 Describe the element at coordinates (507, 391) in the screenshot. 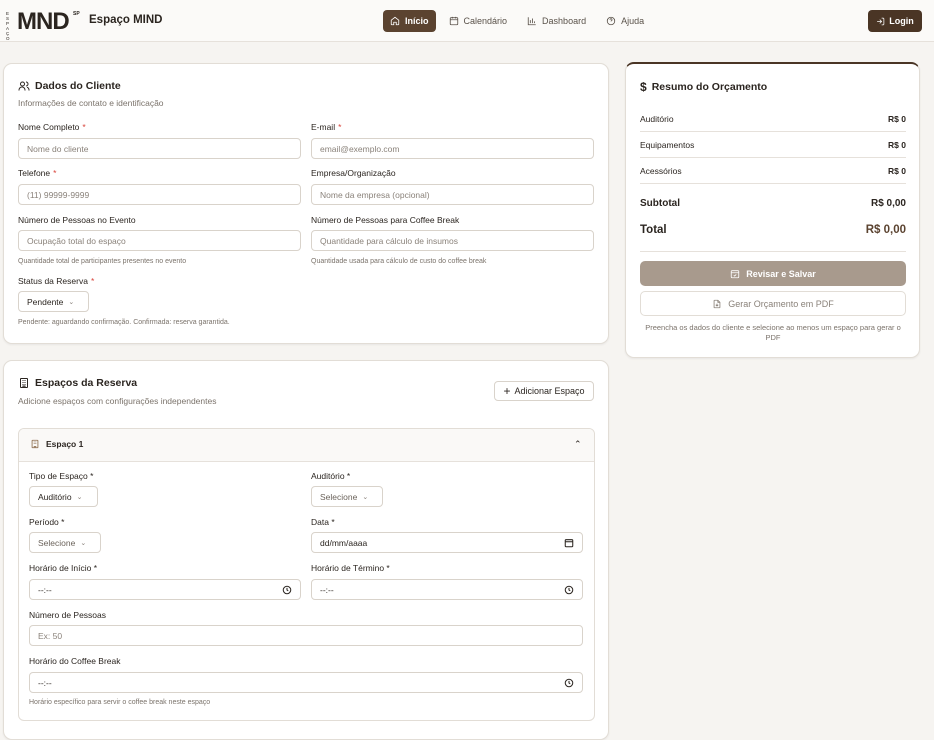

I see `plus-icon: +` at that location.